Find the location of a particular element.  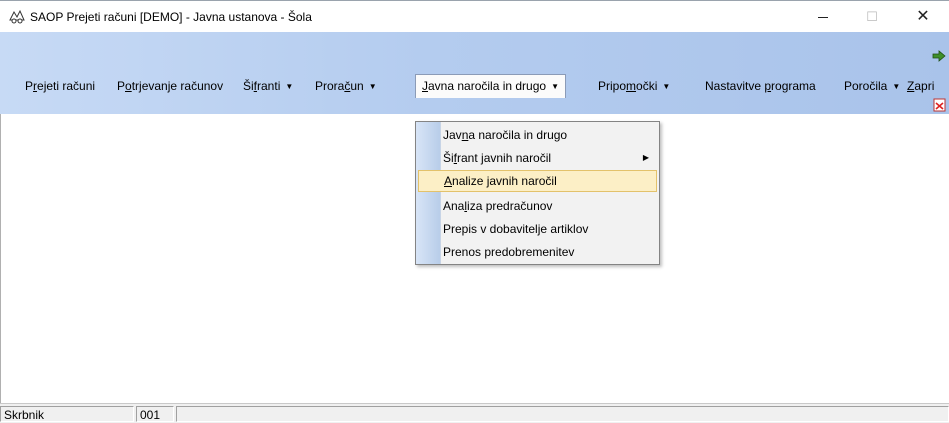

app-logo-icon is located at coordinates (17, 16).